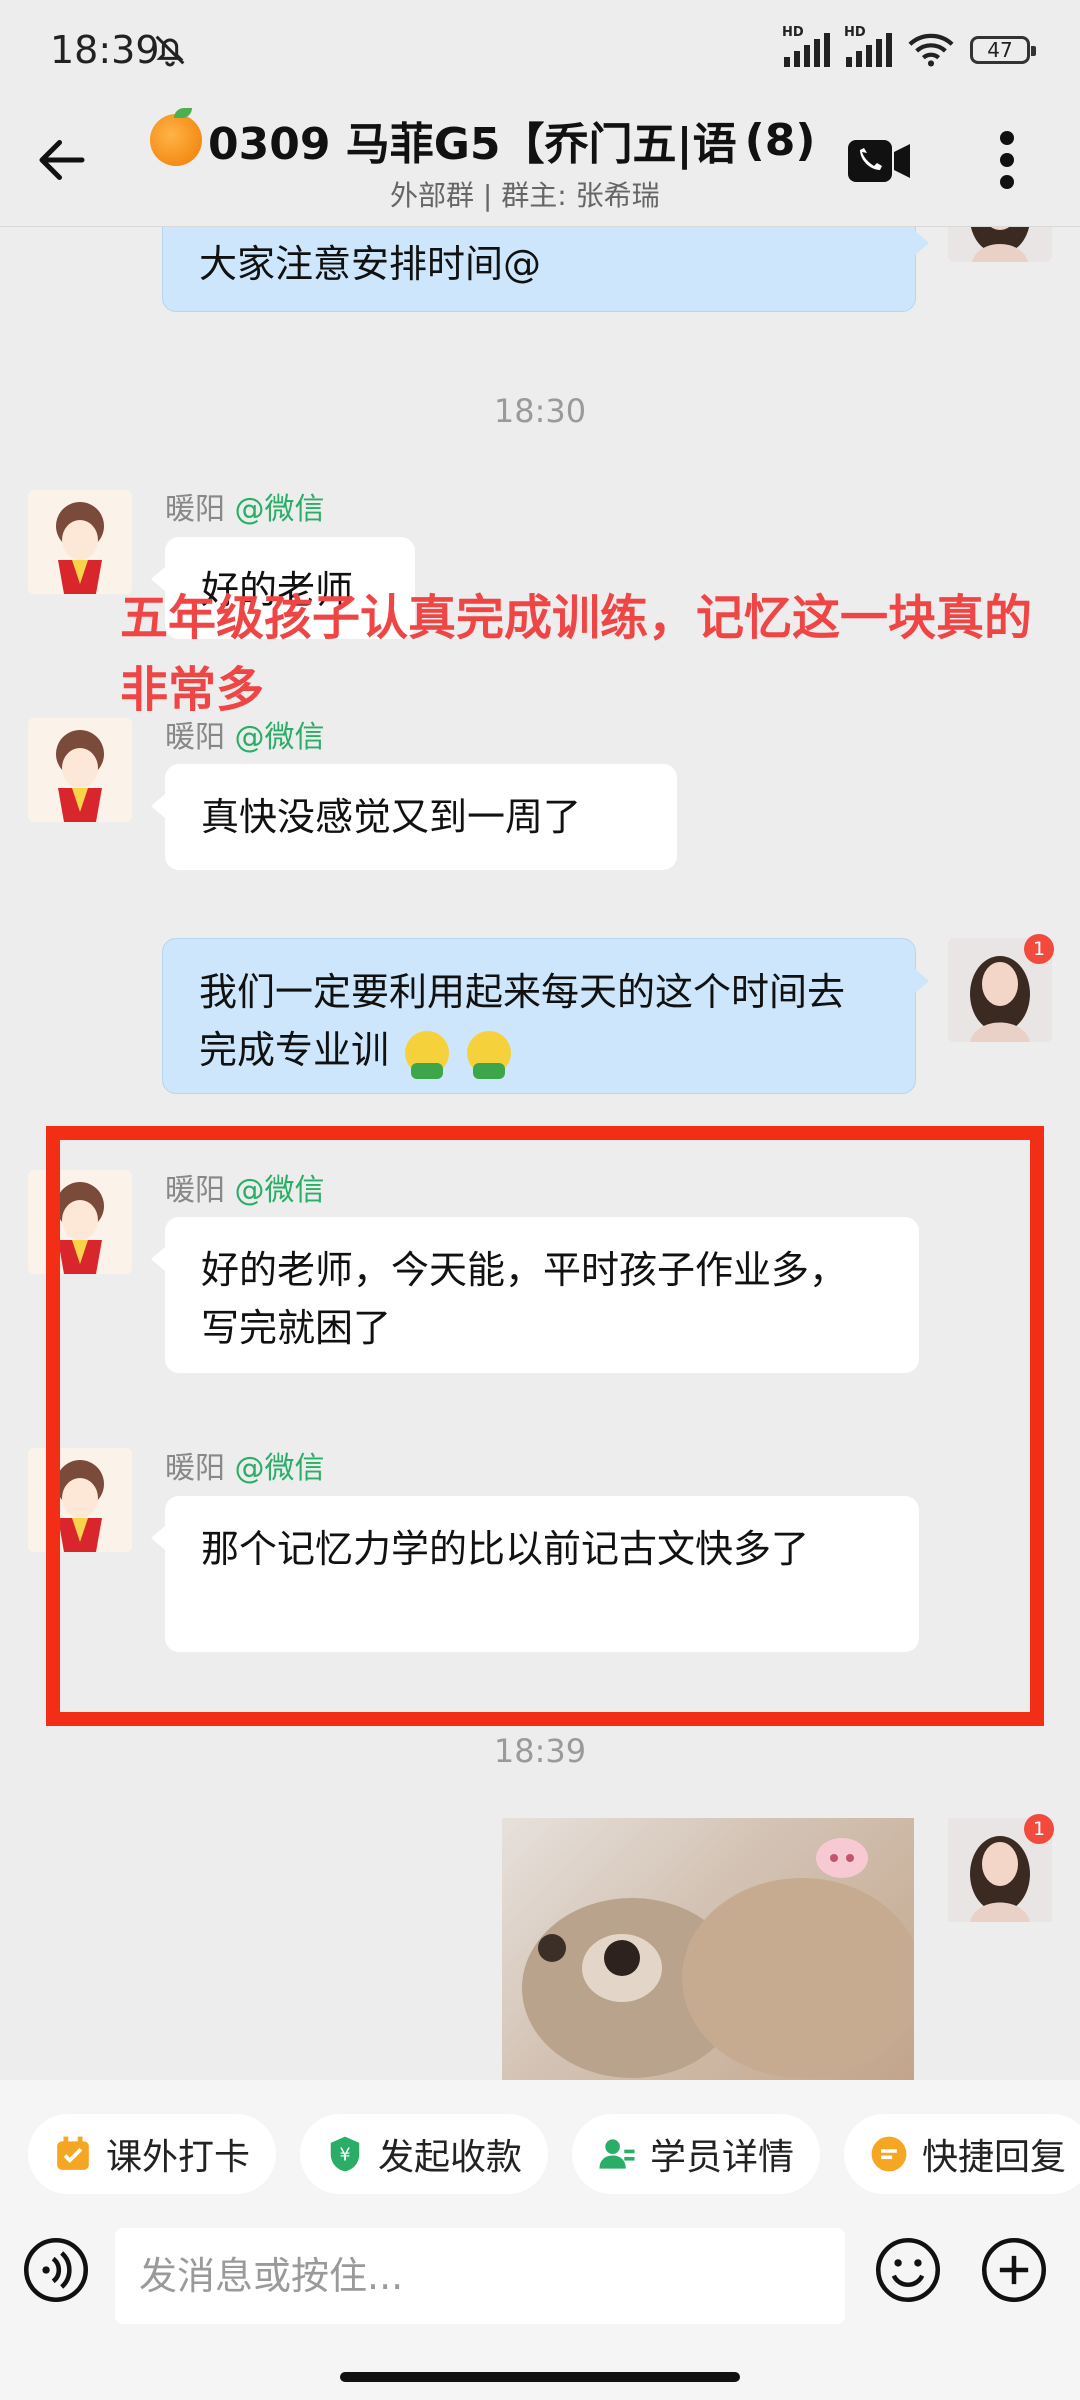  I want to click on quick-action-payment: ¥ 发起收款, so click(424, 2154).